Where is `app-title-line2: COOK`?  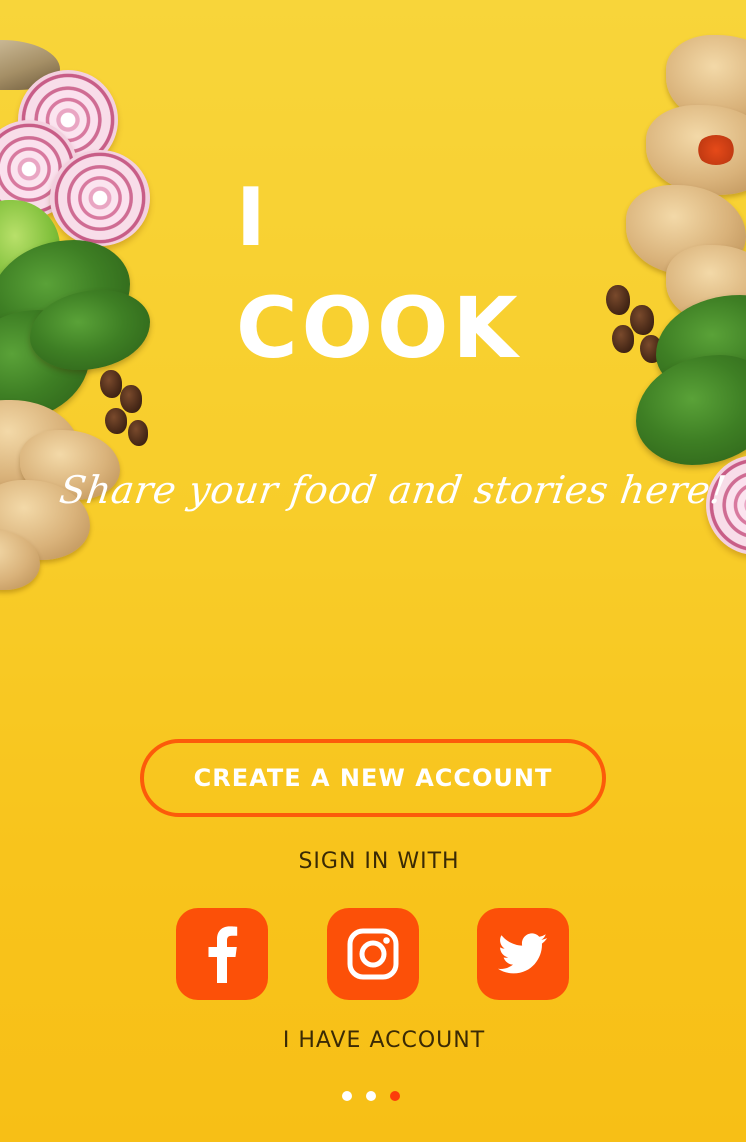 app-title-line2: COOK is located at coordinates (379, 328).